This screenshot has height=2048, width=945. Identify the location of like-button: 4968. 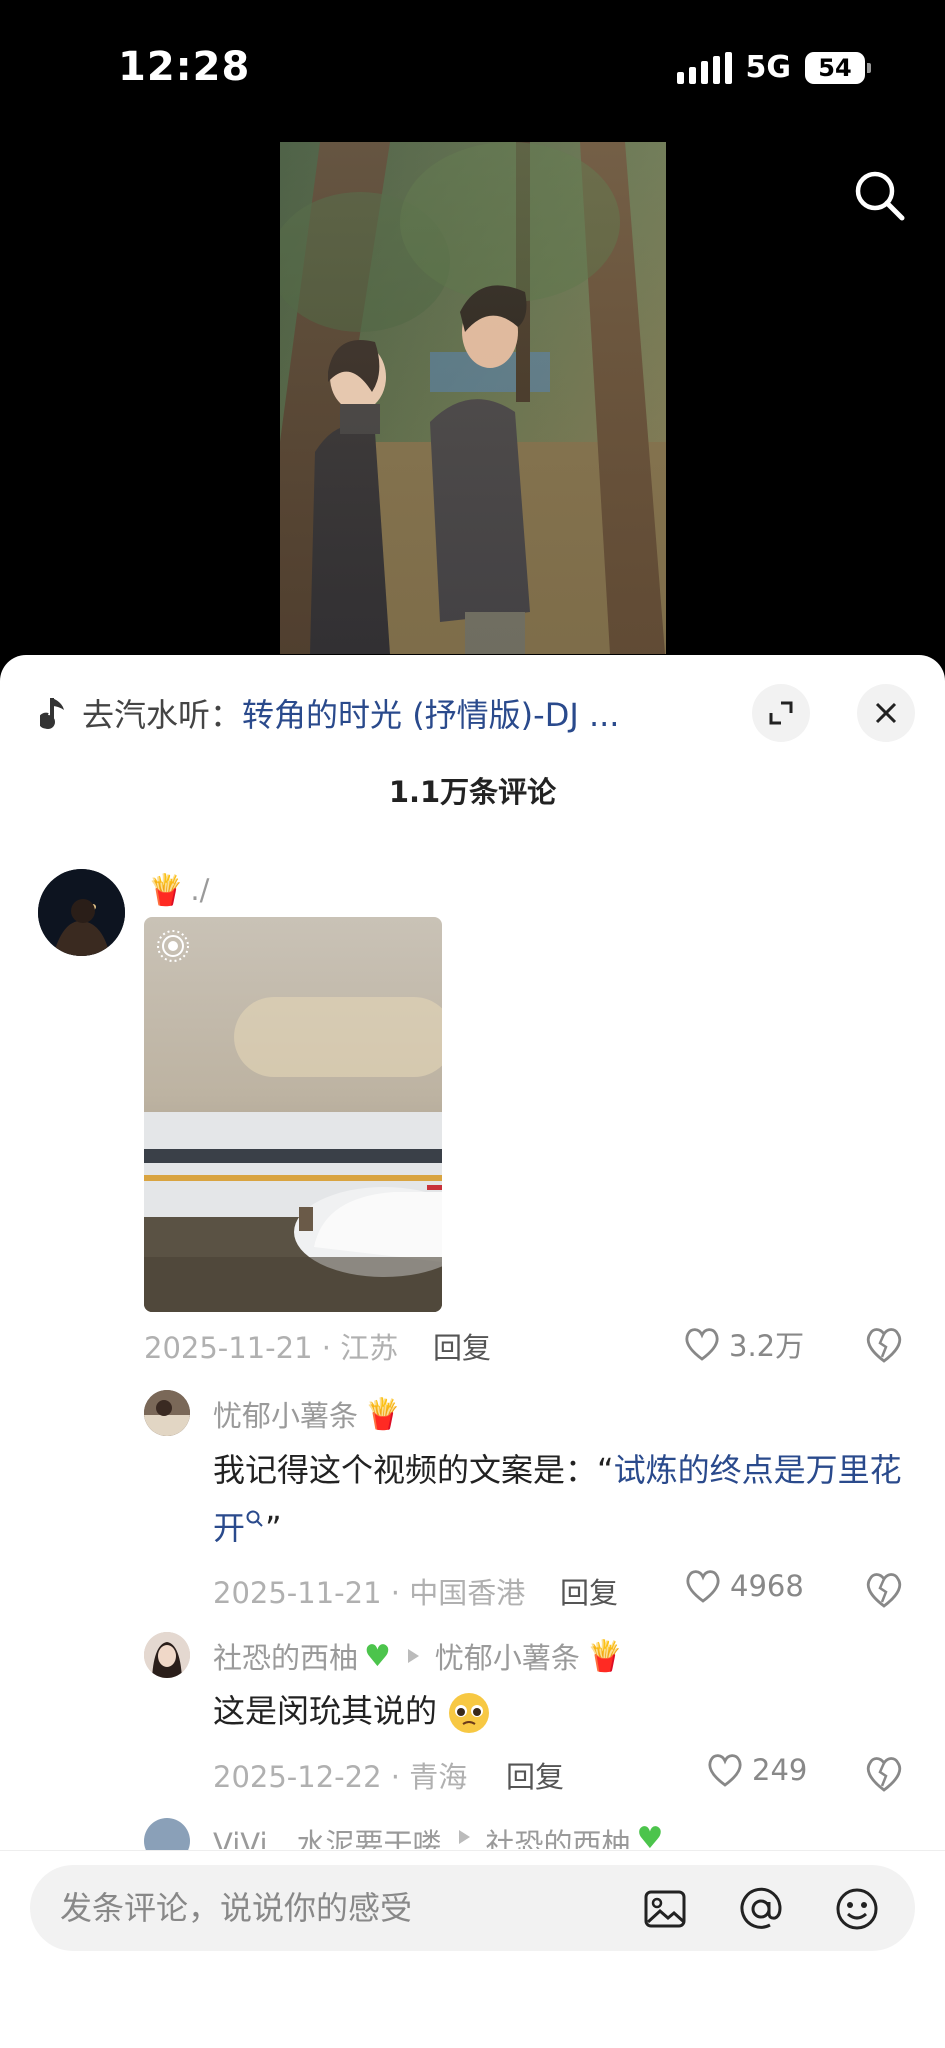
(744, 1586).